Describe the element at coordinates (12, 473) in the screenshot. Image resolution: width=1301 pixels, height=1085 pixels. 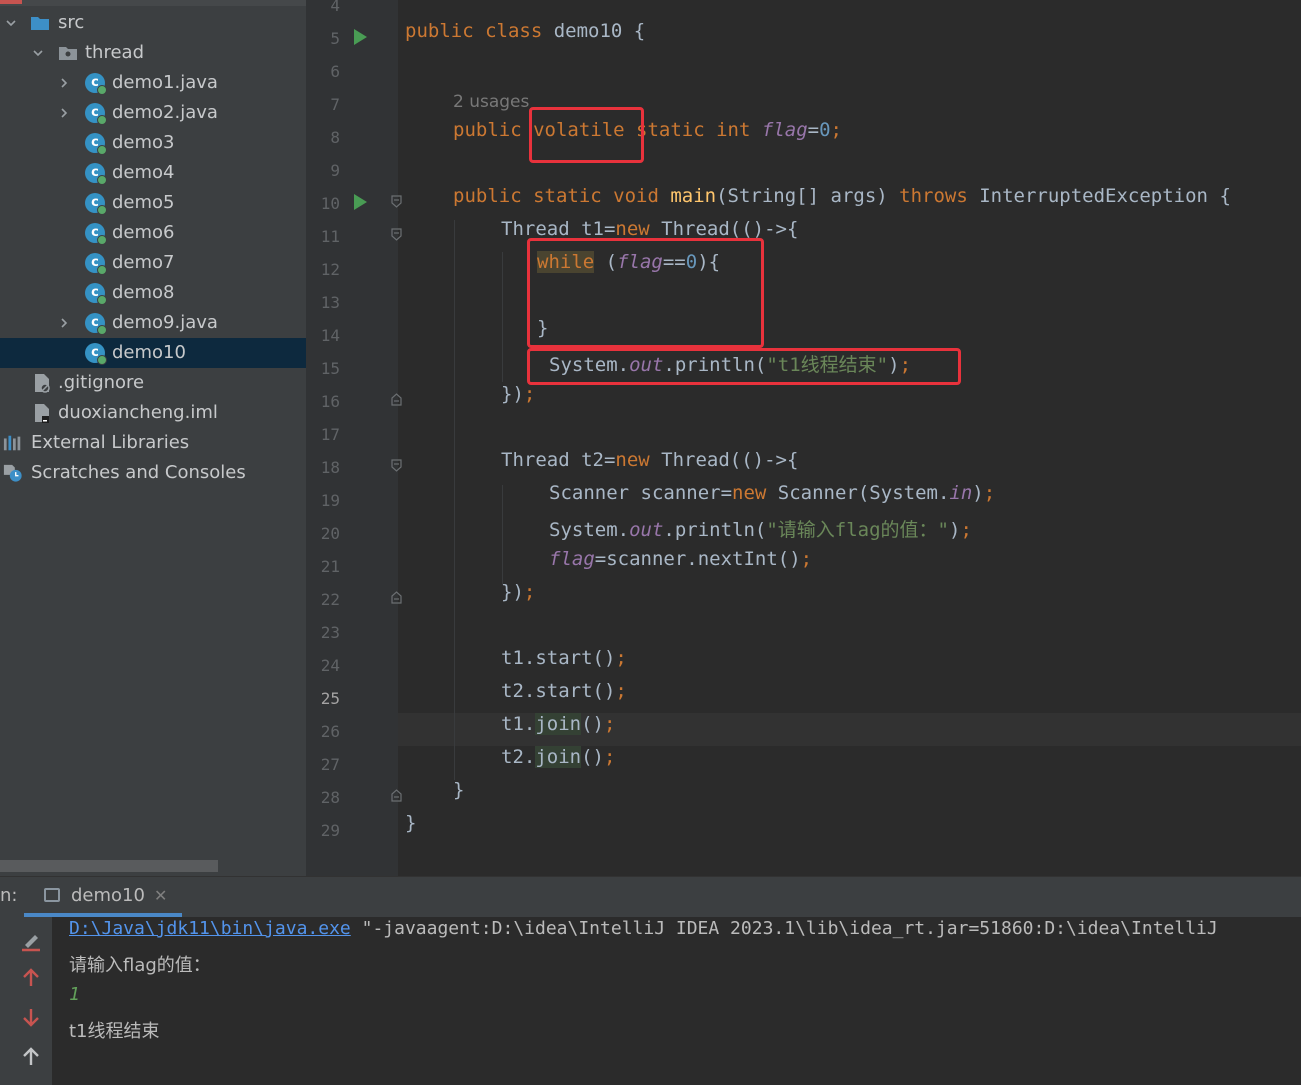
I see `scratches-icon` at that location.